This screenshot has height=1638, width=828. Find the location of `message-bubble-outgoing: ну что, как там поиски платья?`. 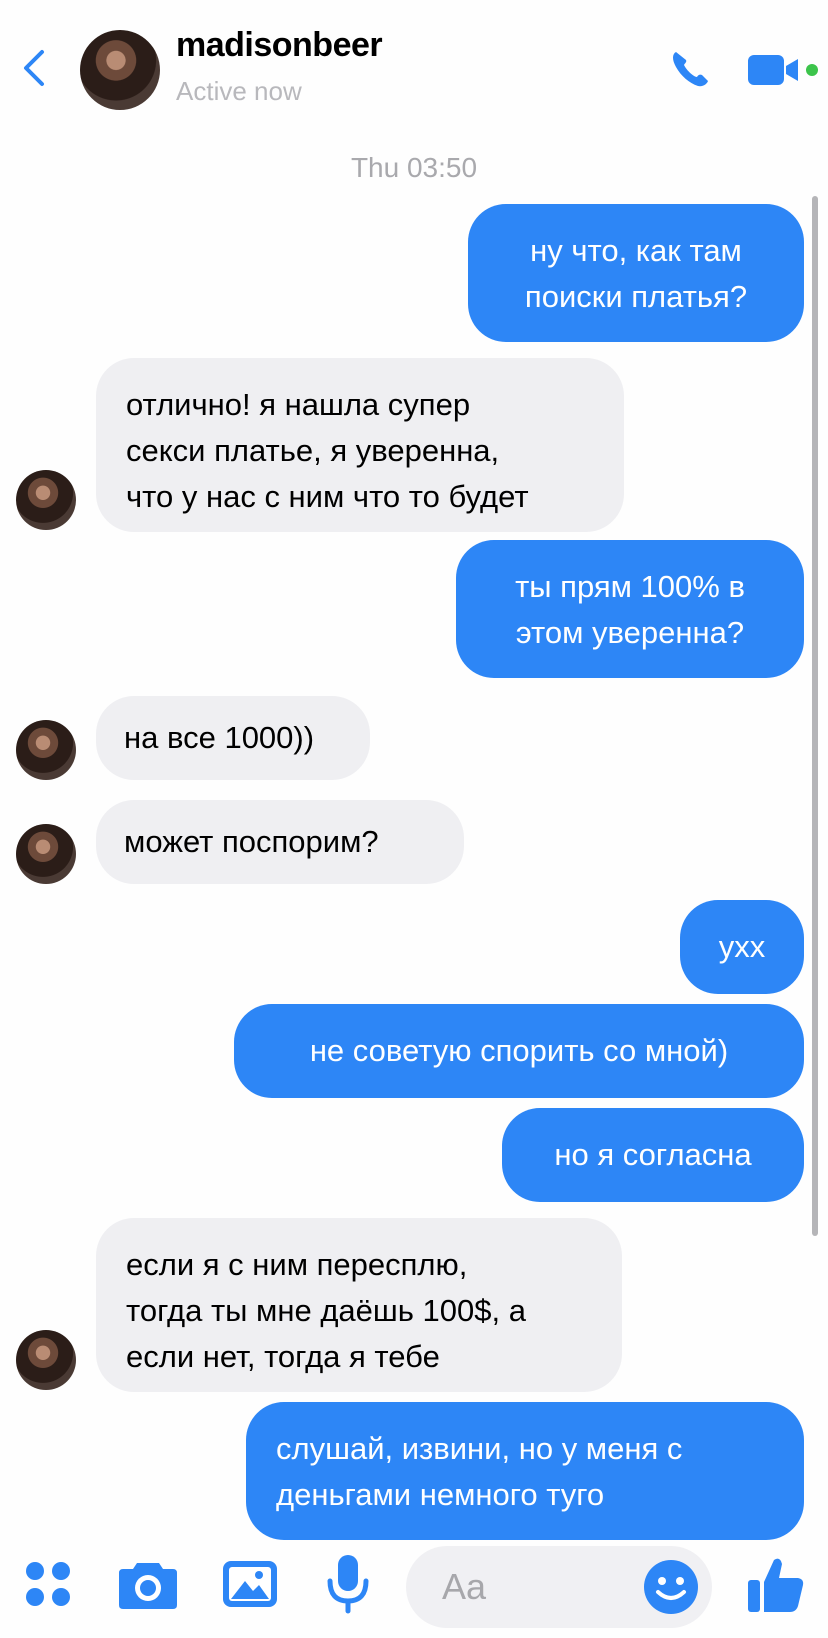

message-bubble-outgoing: ну что, как там поиски платья? is located at coordinates (636, 273).